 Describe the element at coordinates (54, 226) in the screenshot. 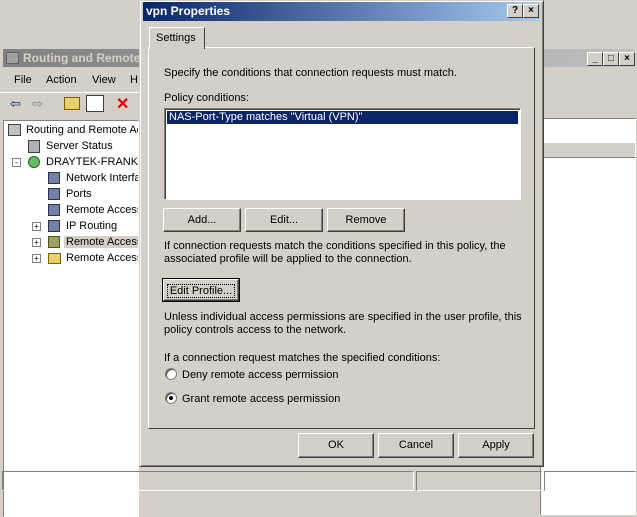

I see `ip-routing-icon` at that location.